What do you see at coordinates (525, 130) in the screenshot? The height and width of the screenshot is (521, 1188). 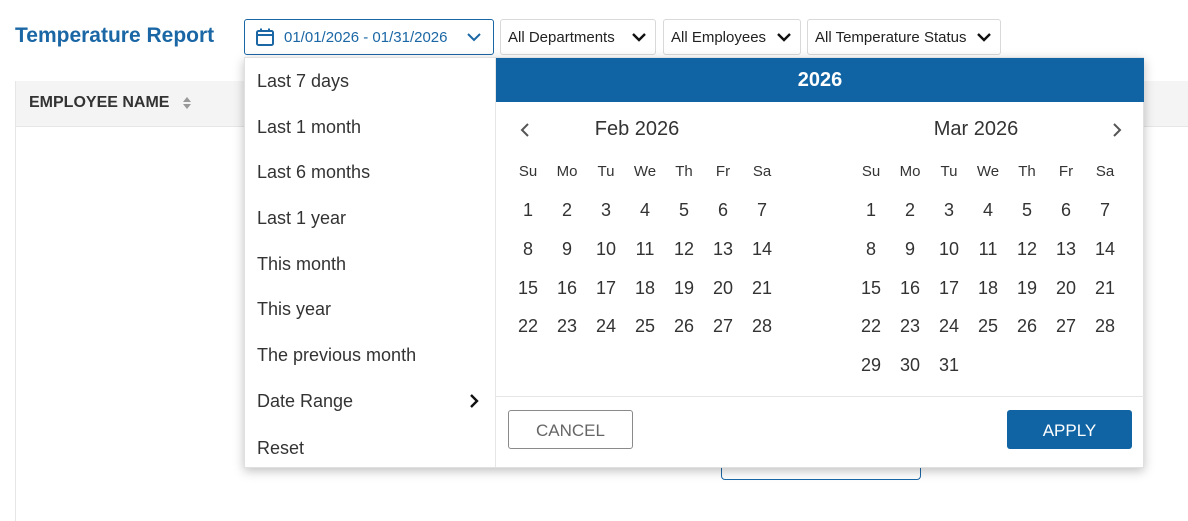 I see `chevron-left-icon` at bounding box center [525, 130].